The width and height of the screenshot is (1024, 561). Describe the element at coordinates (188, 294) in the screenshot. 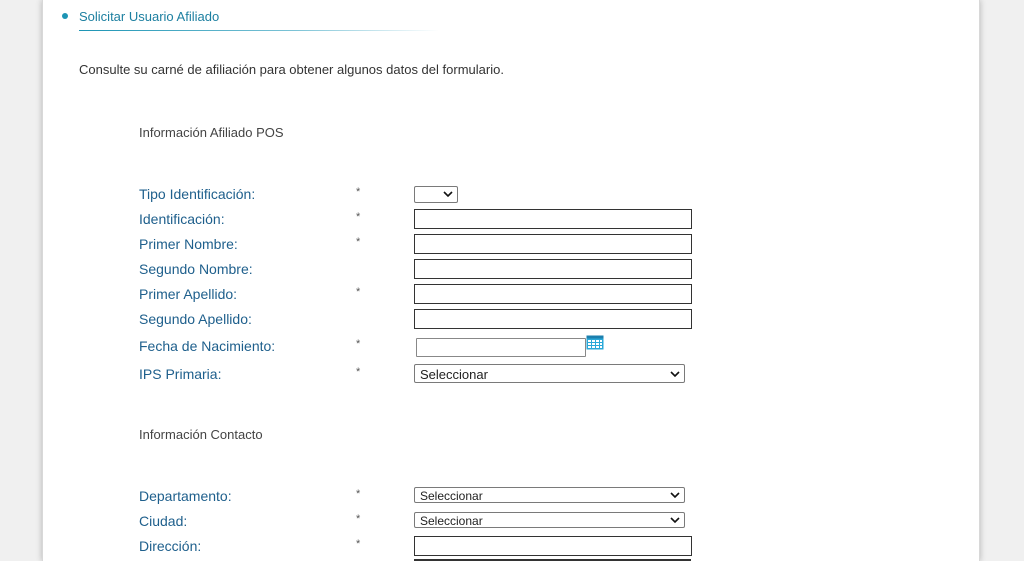

I see `primer-apellido-label: Primer Apellido:` at that location.